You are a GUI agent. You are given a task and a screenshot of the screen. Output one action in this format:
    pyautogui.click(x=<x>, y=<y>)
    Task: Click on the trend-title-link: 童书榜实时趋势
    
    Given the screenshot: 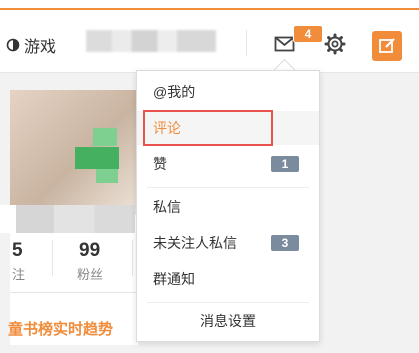 What is the action you would take?
    pyautogui.click(x=72, y=328)
    